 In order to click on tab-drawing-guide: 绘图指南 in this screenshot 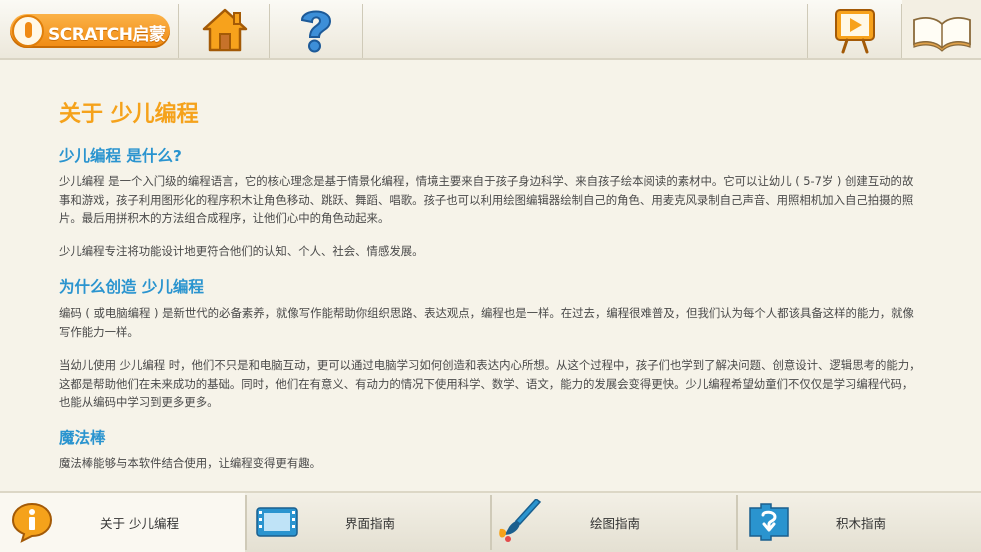, I will do `click(614, 522)`.